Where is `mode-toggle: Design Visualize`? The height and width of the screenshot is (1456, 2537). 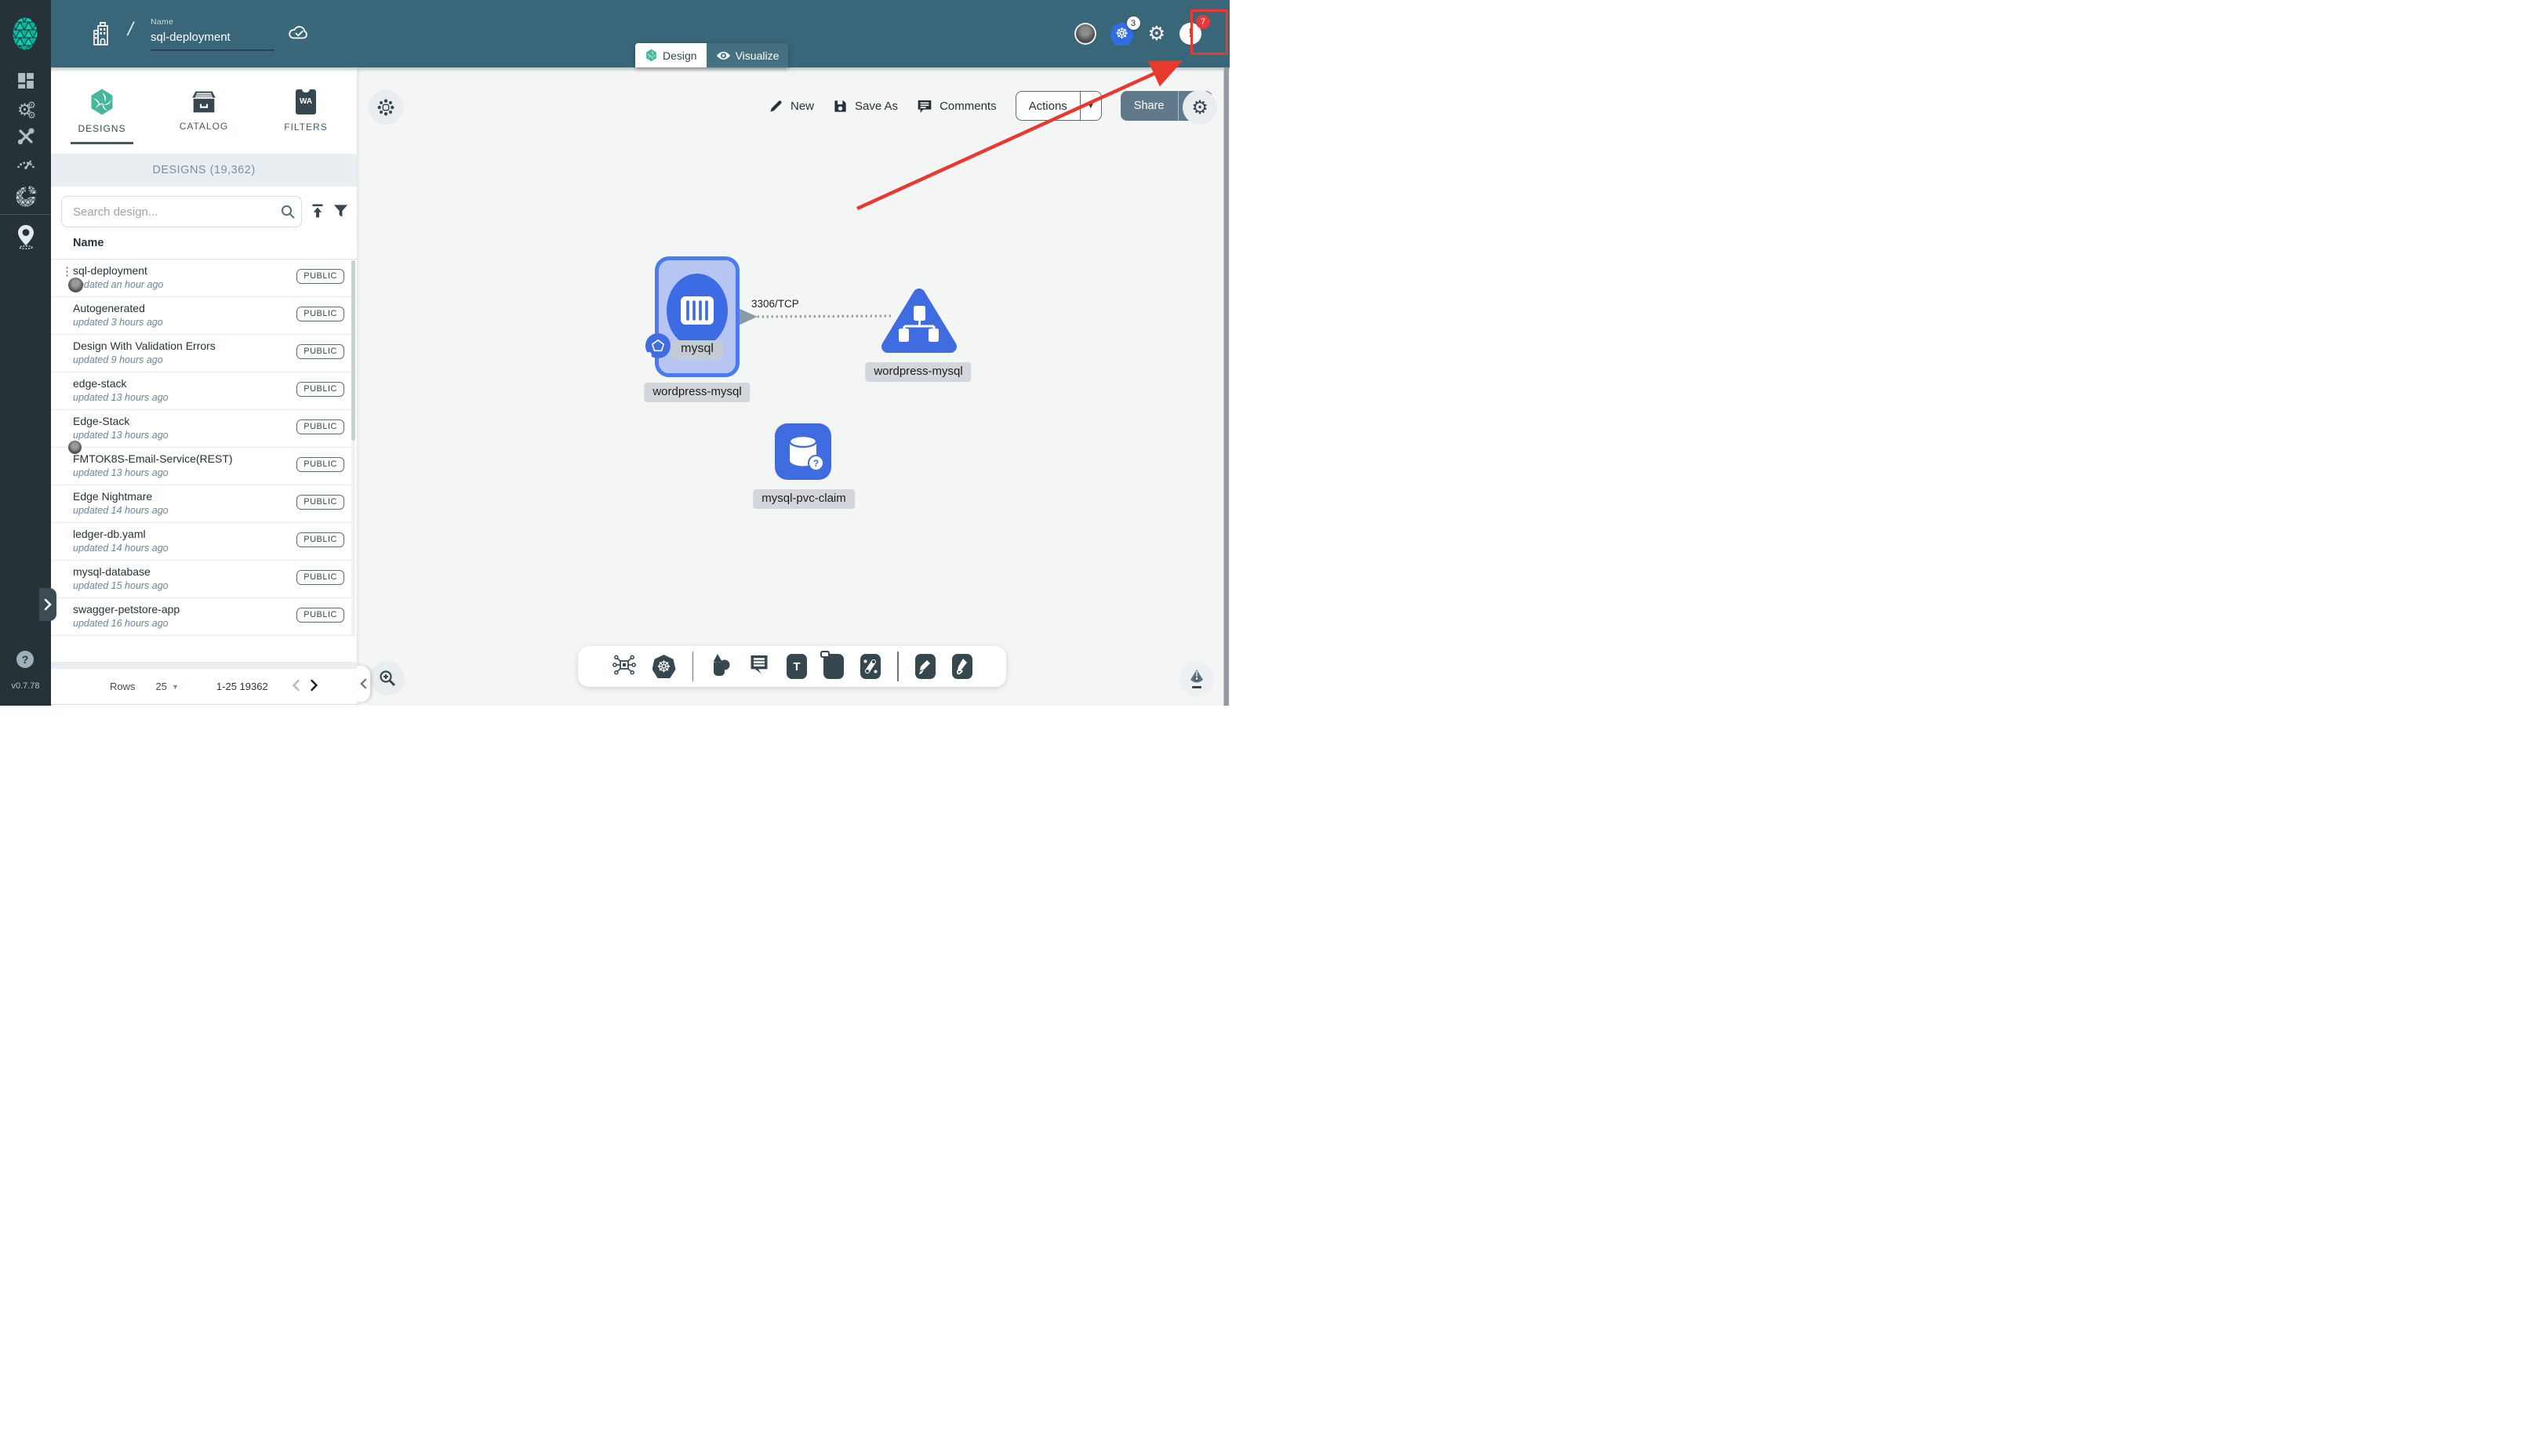 mode-toggle: Design Visualize is located at coordinates (712, 55).